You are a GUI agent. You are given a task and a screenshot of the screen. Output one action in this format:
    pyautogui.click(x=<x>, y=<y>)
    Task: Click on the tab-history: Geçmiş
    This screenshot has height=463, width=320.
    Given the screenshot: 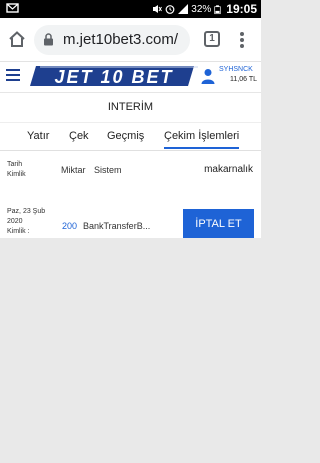 What is the action you would take?
    pyautogui.click(x=125, y=136)
    